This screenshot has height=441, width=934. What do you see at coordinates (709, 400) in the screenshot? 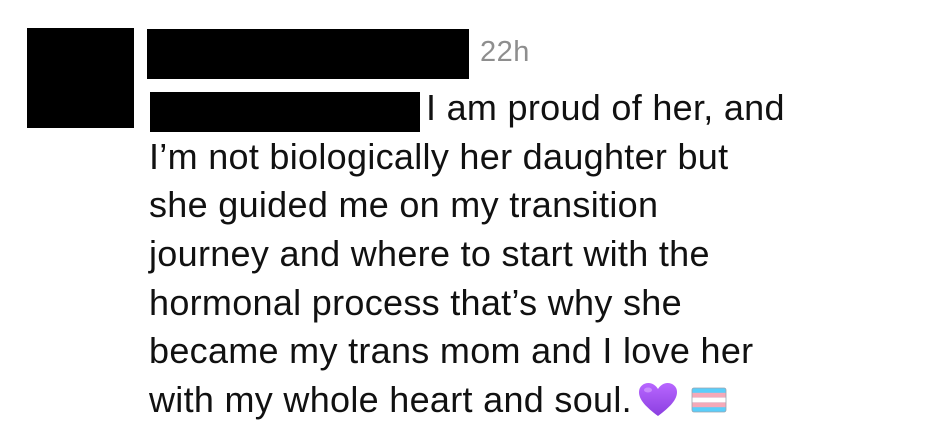
I see `transgender-flag-icon` at bounding box center [709, 400].